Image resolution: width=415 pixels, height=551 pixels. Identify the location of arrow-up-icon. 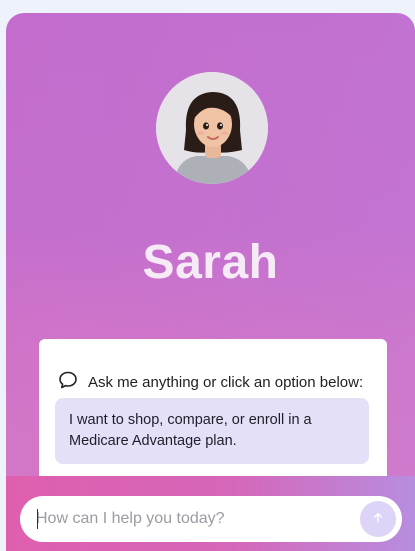
(378, 519).